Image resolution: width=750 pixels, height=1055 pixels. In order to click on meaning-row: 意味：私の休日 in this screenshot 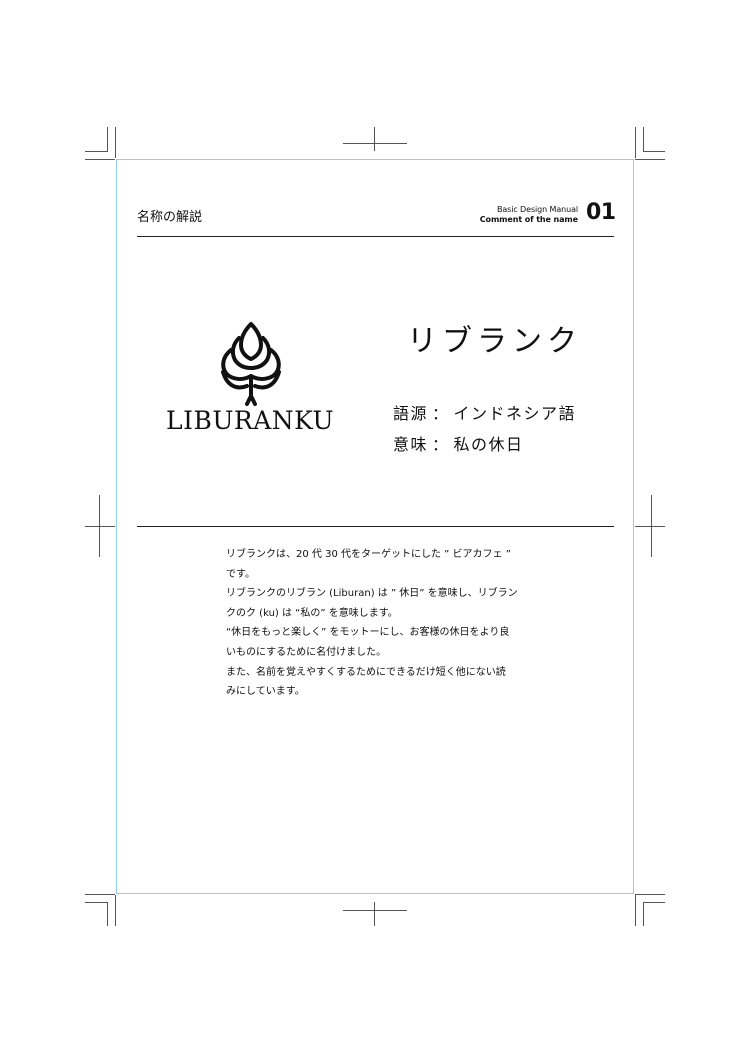, I will do `click(458, 443)`.